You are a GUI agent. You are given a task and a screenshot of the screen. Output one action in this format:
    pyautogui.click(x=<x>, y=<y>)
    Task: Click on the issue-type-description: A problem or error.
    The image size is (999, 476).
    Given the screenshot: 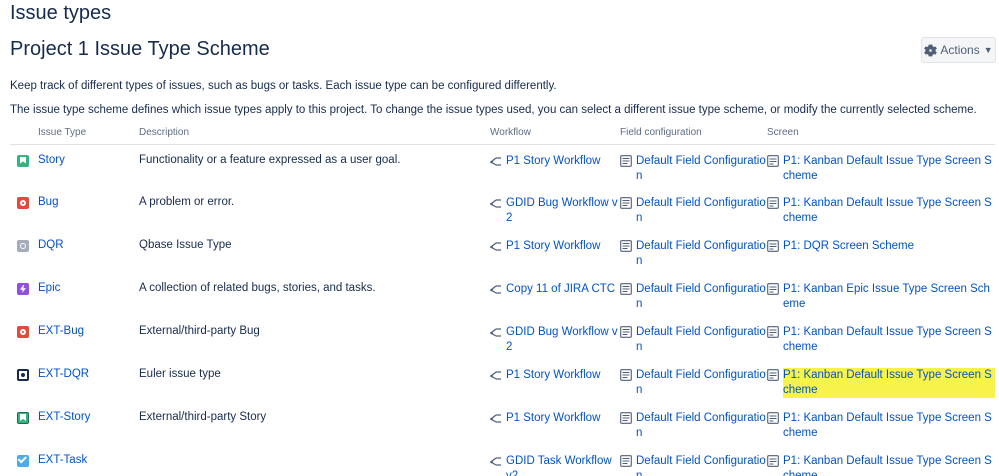 What is the action you would take?
    pyautogui.click(x=187, y=202)
    